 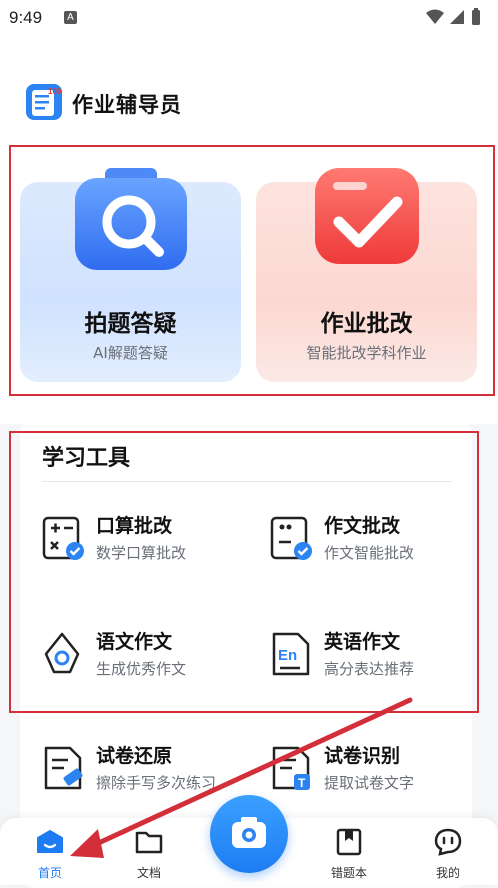 I want to click on signal-icon, so click(x=457, y=17).